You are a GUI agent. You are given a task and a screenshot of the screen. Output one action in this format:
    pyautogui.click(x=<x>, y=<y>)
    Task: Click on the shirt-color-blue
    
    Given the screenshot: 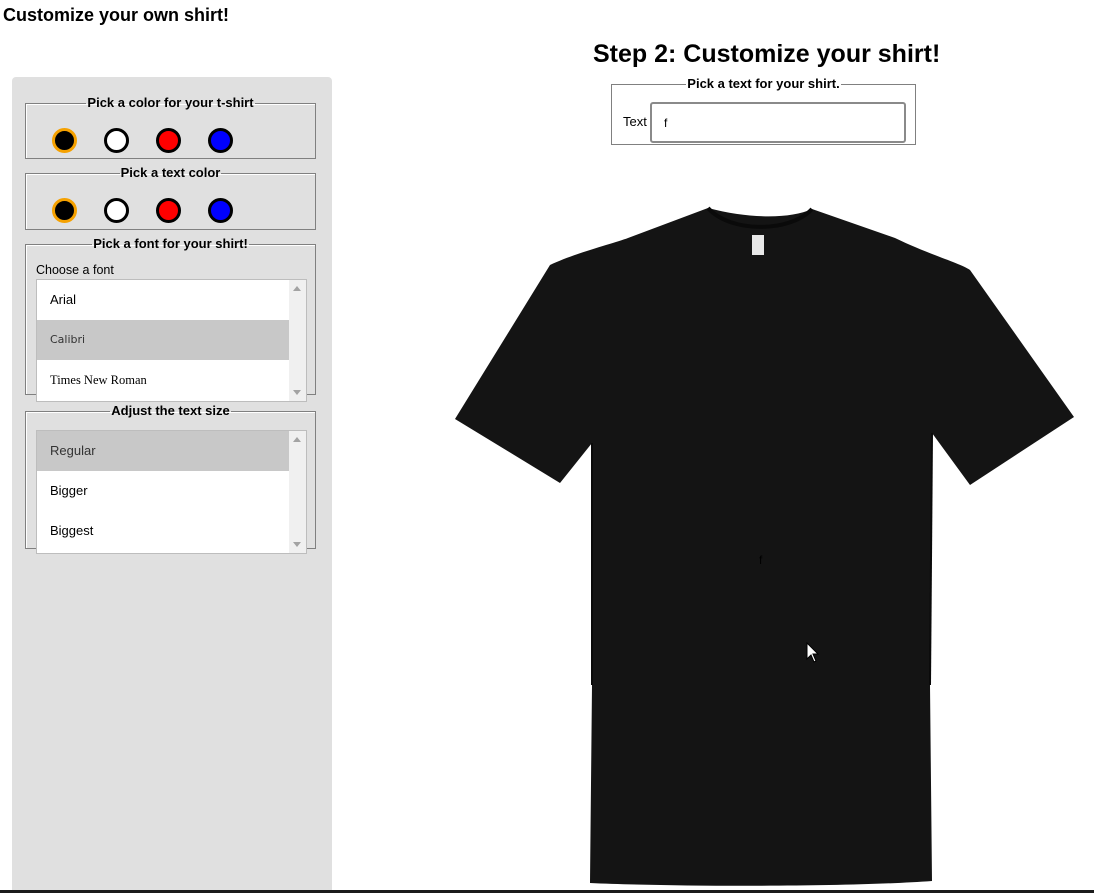 What is the action you would take?
    pyautogui.click(x=220, y=140)
    